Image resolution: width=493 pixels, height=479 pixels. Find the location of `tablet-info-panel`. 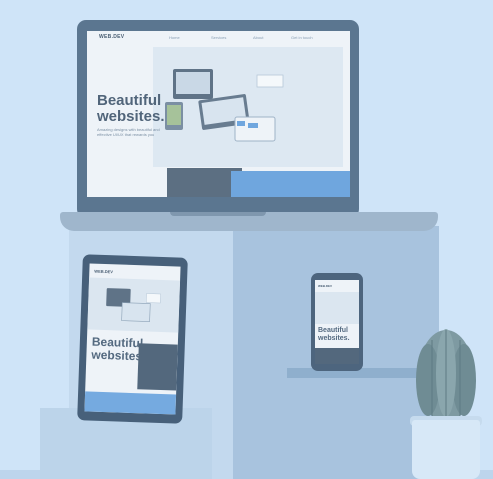

tablet-info-panel is located at coordinates (157, 367).